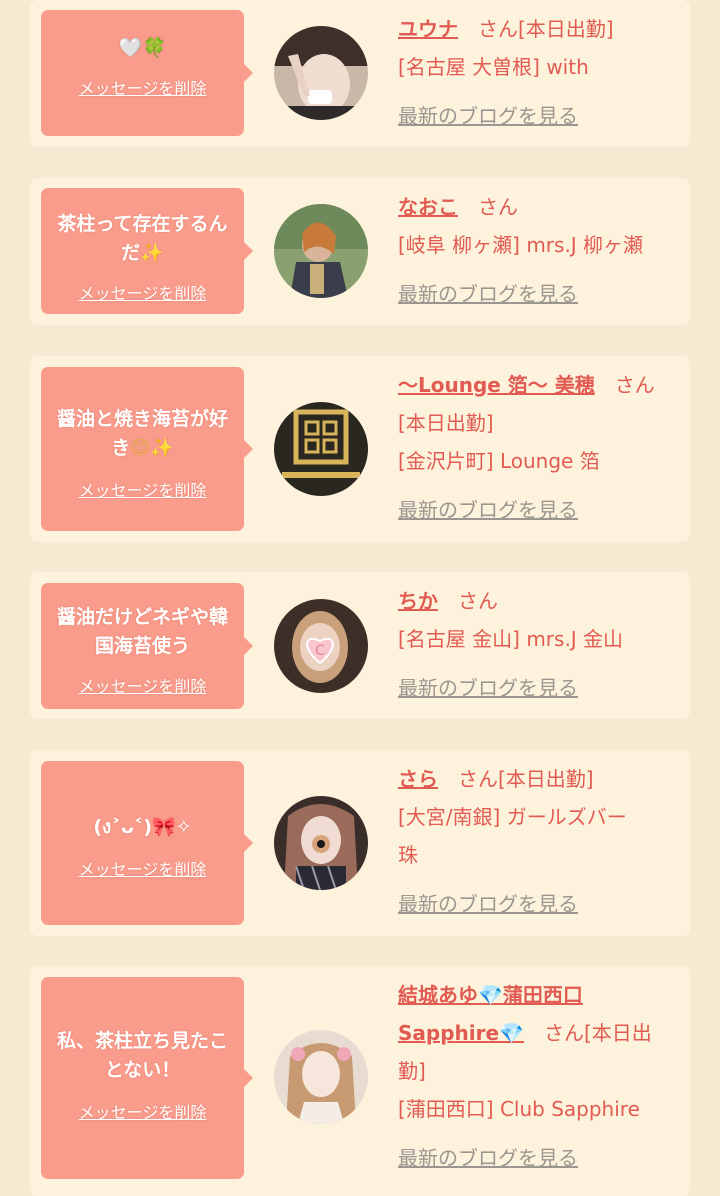  Describe the element at coordinates (152, 448) in the screenshot. I see `smile-sparkle-icon: 😊✨` at that location.